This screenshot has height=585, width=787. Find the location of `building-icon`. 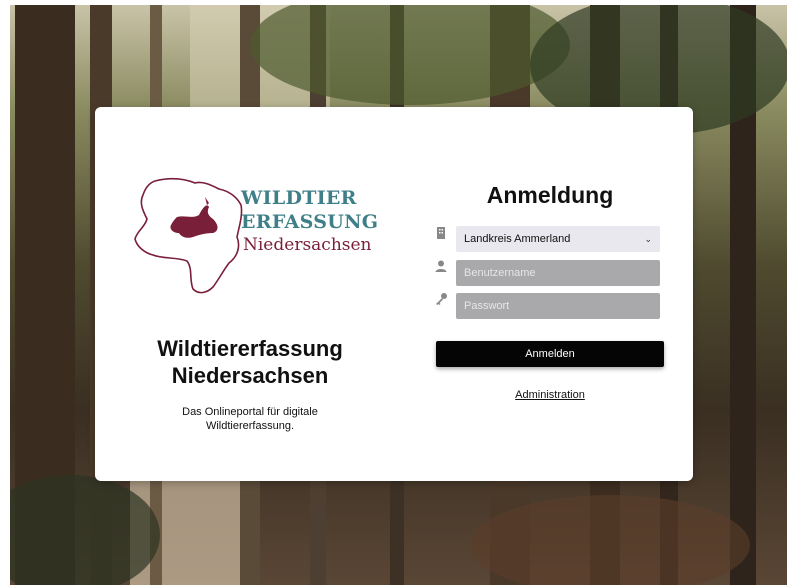

building-icon is located at coordinates (441, 233).